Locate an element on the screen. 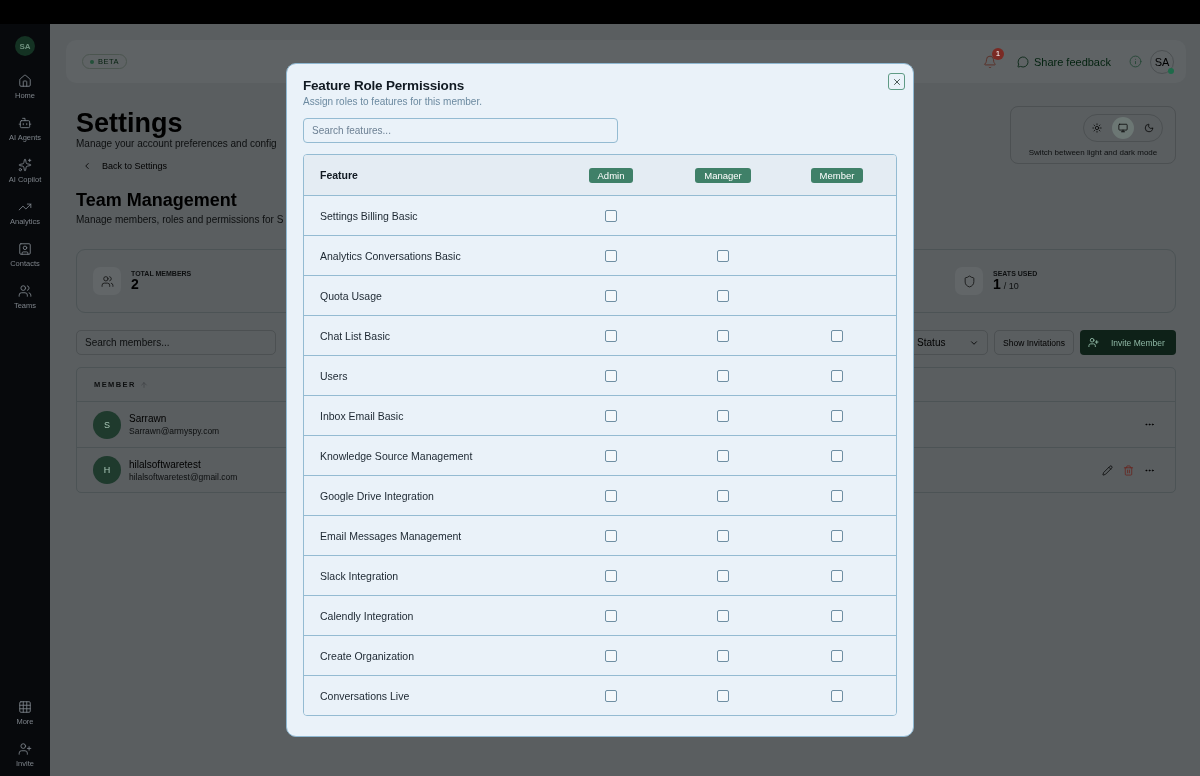  stat-total: / 10 is located at coordinates (1011, 286).